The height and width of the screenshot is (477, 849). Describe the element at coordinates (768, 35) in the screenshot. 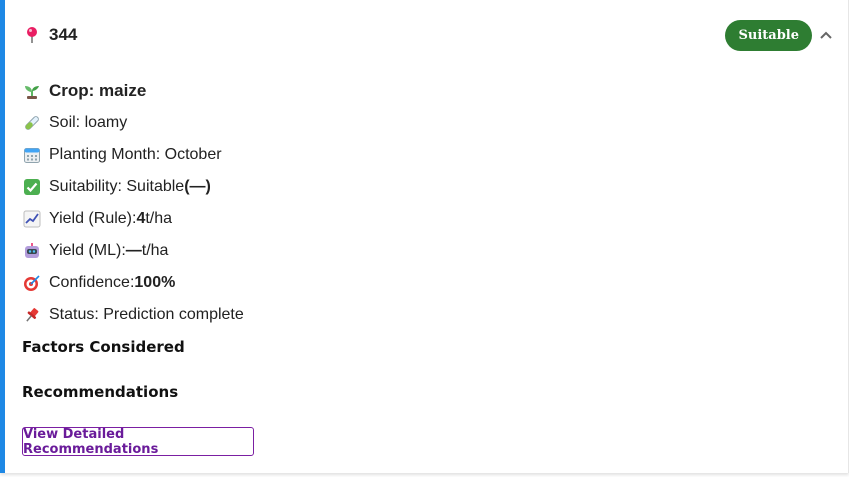

I see `status-badge: Suitable` at that location.